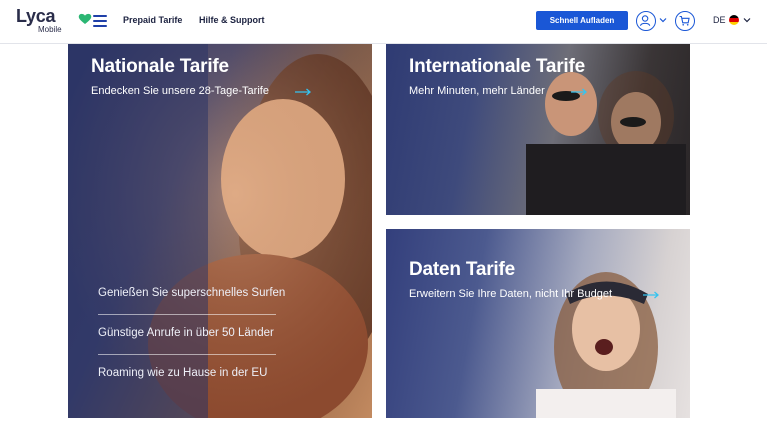 The width and height of the screenshot is (767, 431). I want to click on feature-item: Roaming wie zu Hause in der EU, so click(183, 373).